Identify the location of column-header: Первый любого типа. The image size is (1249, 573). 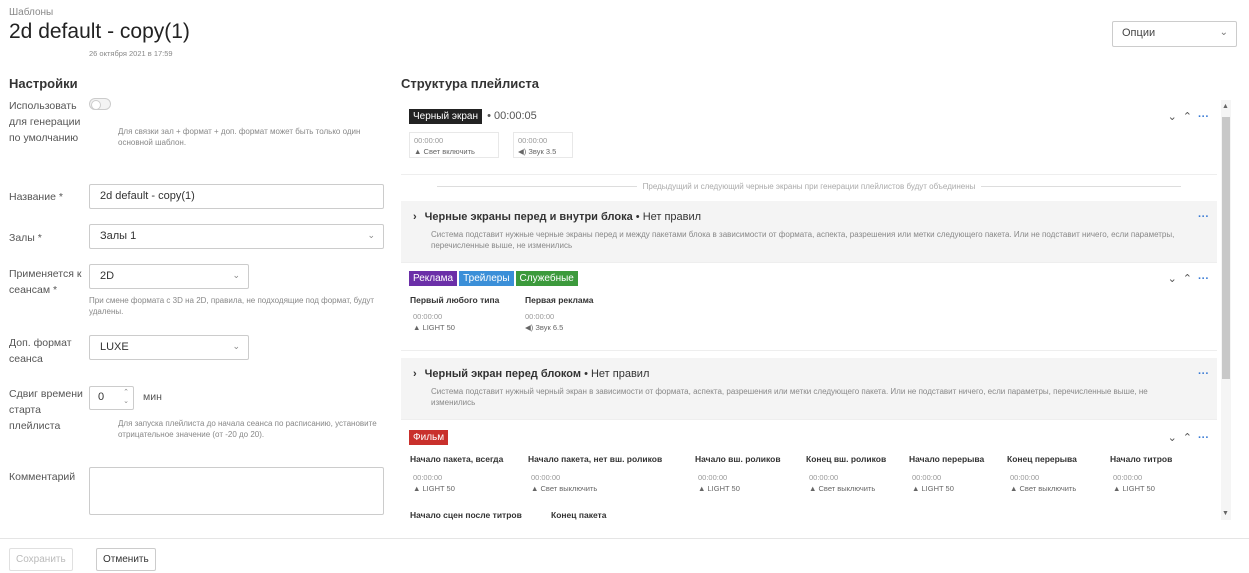
(455, 300).